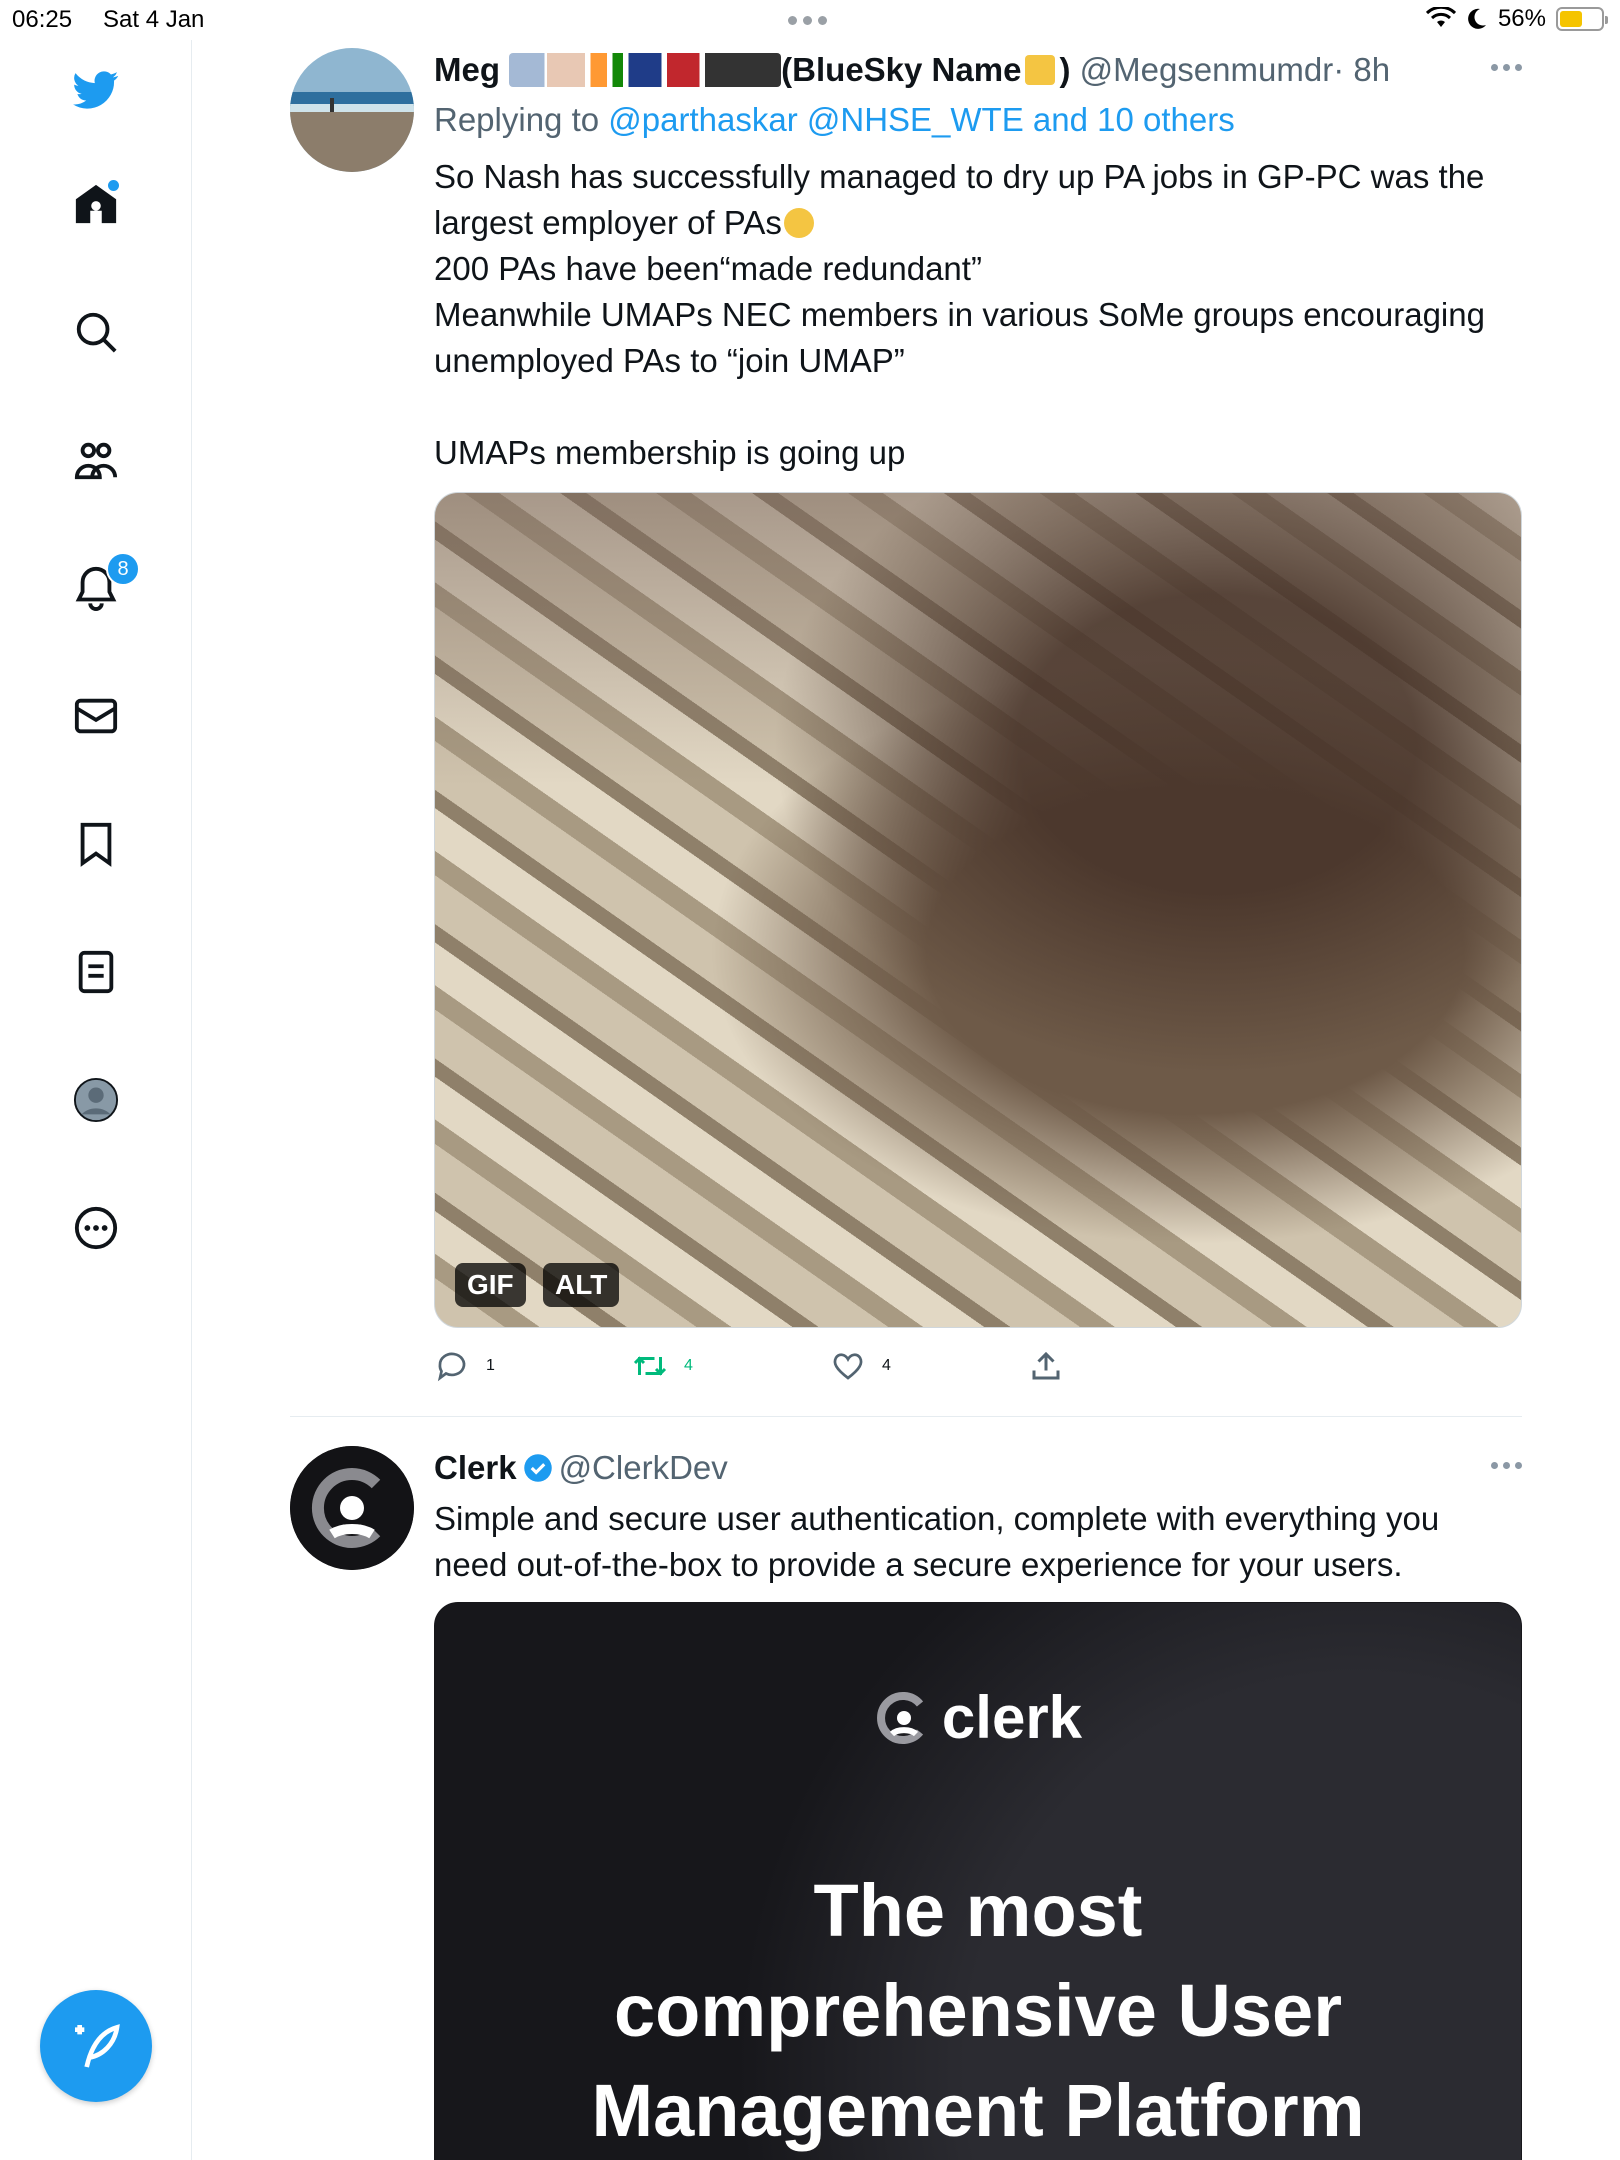  I want to click on tweet-actions: 1 4 4, so click(978, 1368).